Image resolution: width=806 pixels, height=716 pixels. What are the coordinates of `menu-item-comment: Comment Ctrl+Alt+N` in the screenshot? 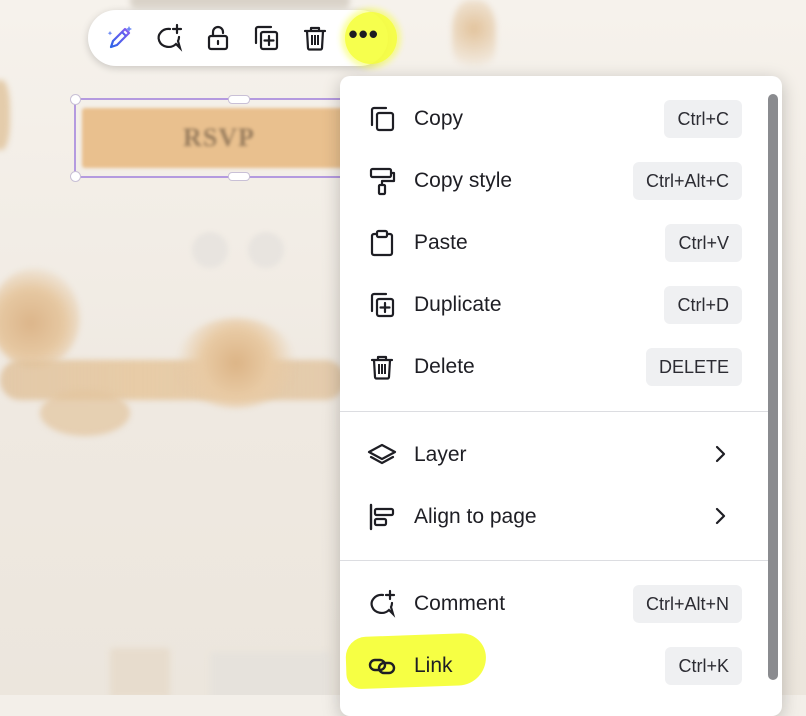 It's located at (554, 604).